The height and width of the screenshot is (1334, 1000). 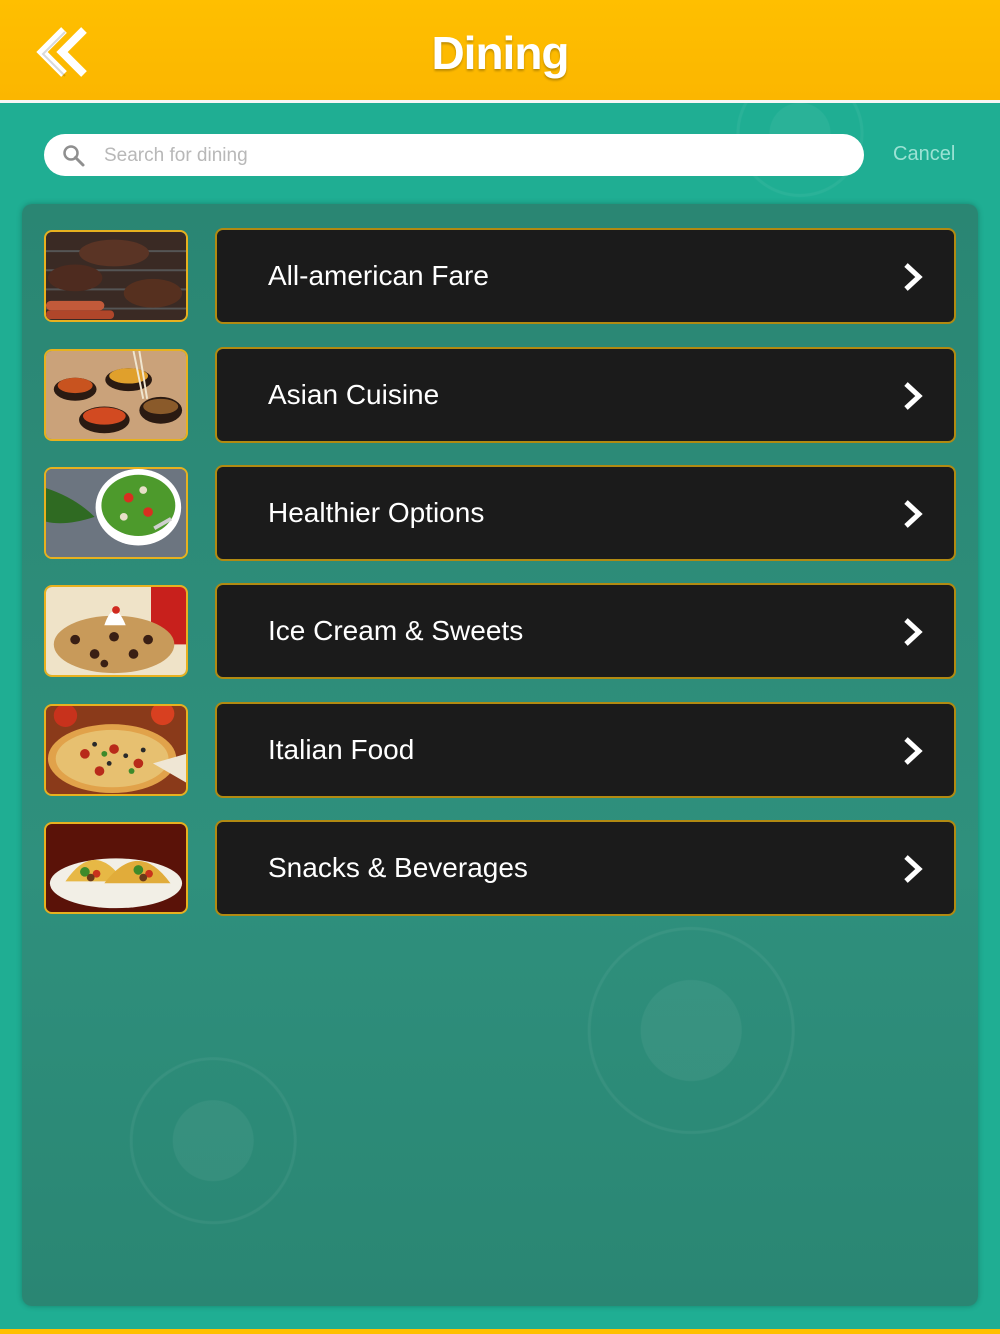 What do you see at coordinates (116, 868) in the screenshot?
I see `tacos-image` at bounding box center [116, 868].